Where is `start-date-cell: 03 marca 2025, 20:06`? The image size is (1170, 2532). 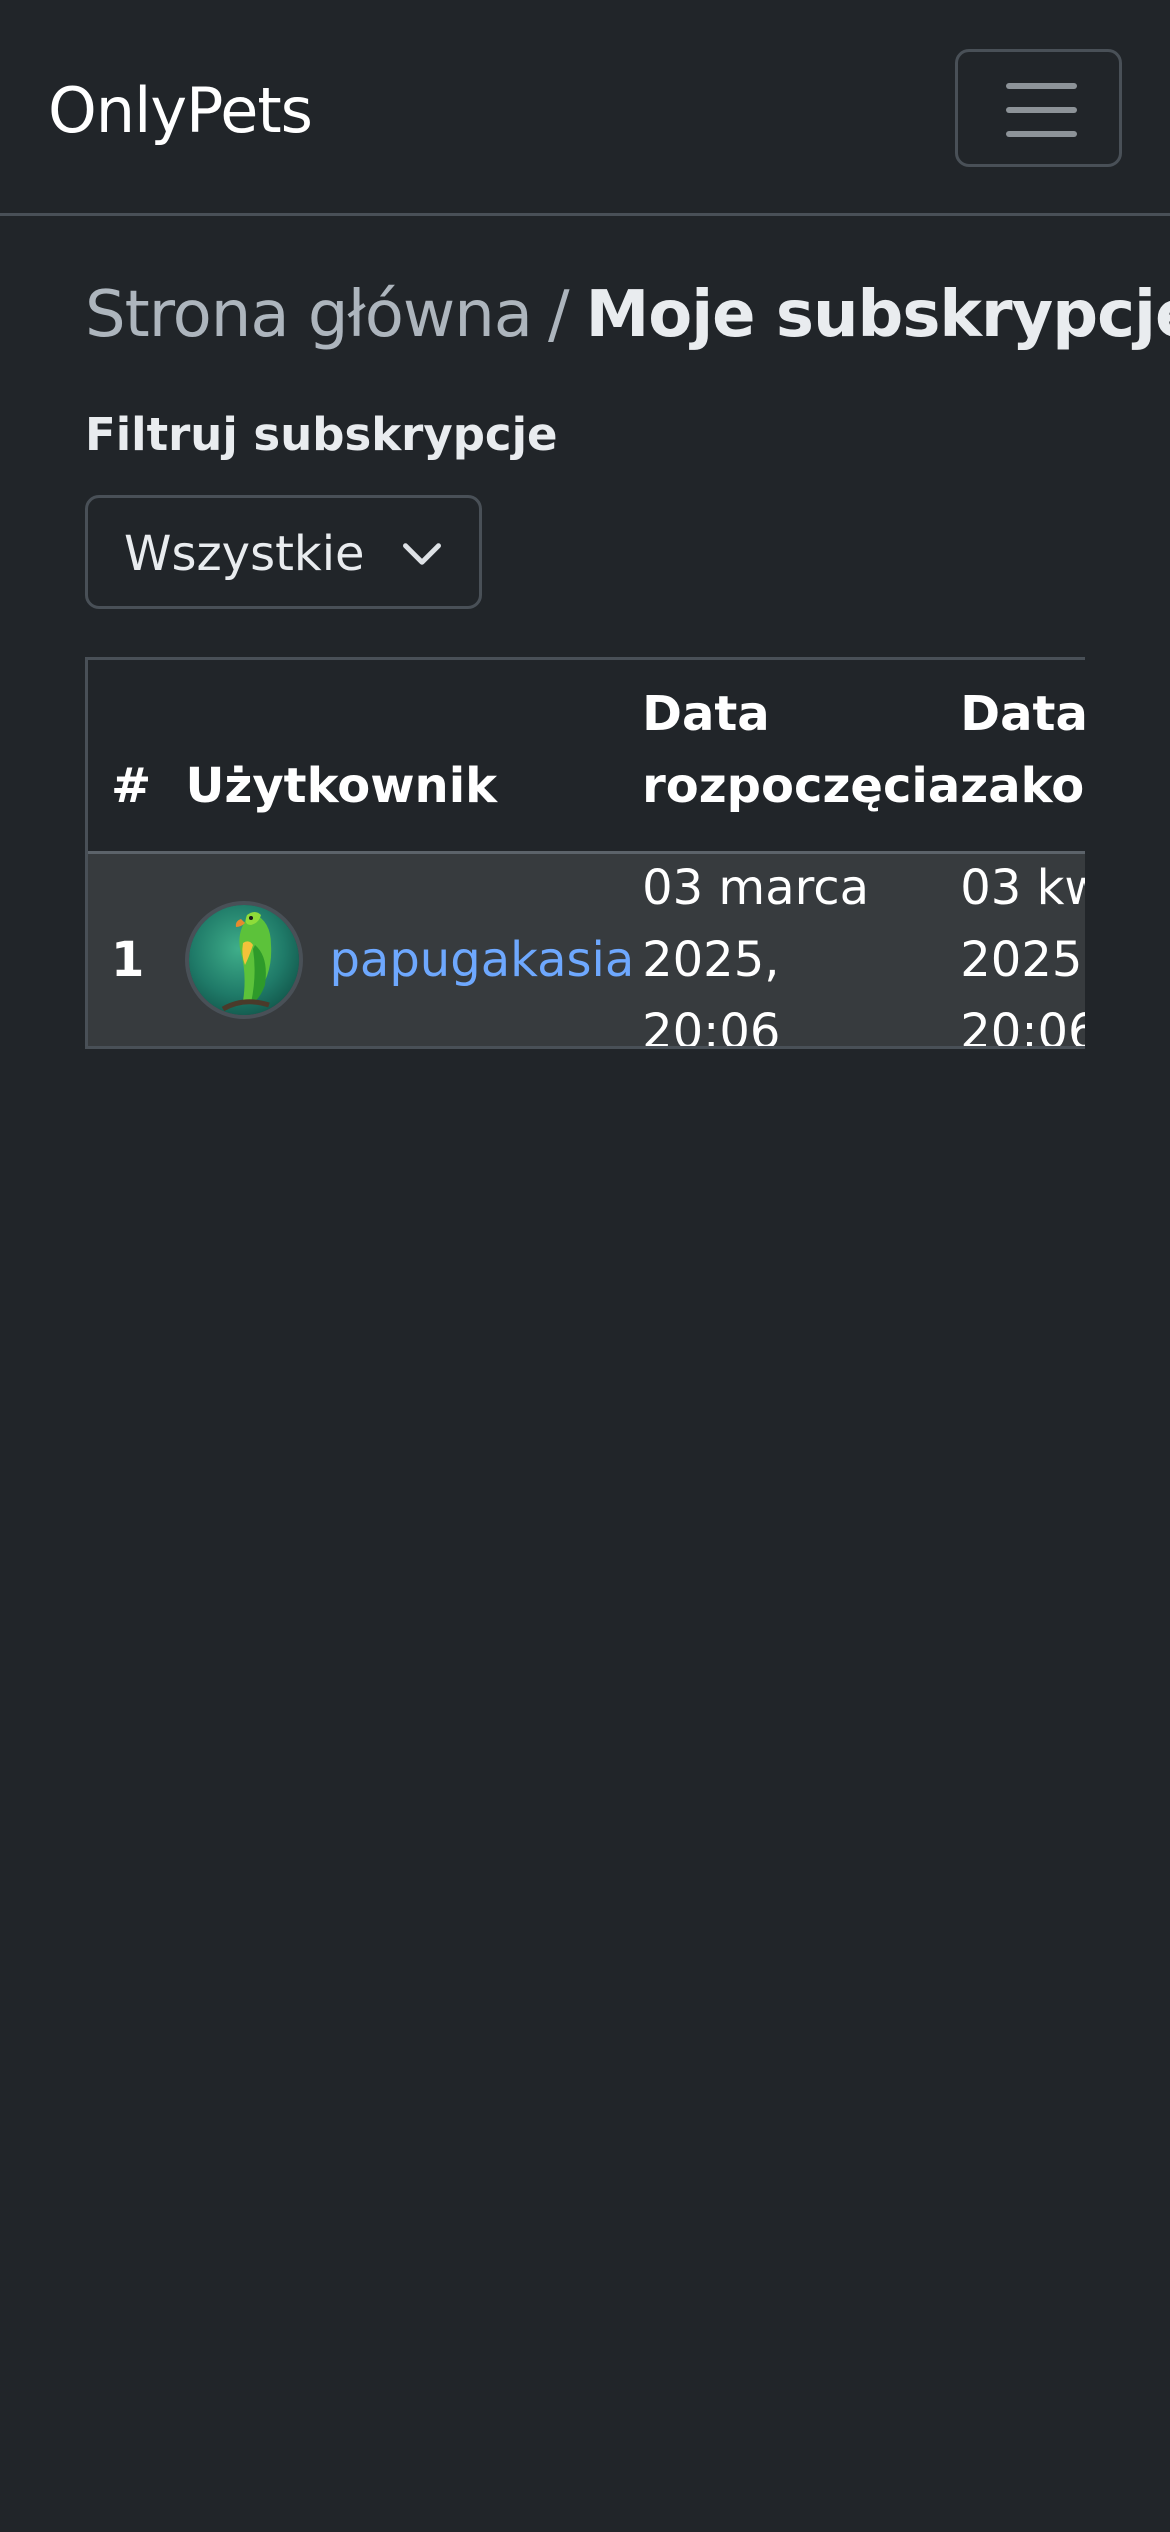
start-date-cell: 03 marca 2025, 20:06 is located at coordinates (801, 950).